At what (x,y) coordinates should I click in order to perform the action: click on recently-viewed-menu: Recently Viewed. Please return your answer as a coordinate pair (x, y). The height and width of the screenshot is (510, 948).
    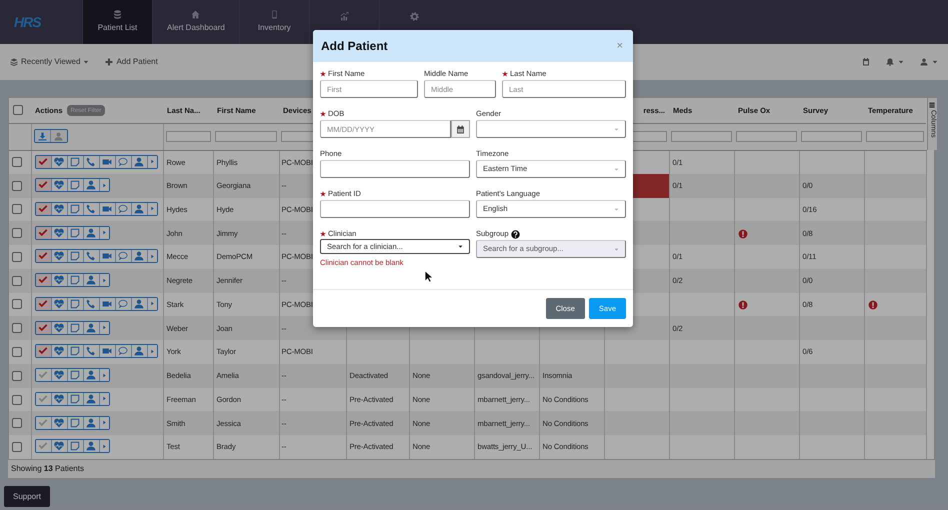
    Looking at the image, I should click on (50, 62).